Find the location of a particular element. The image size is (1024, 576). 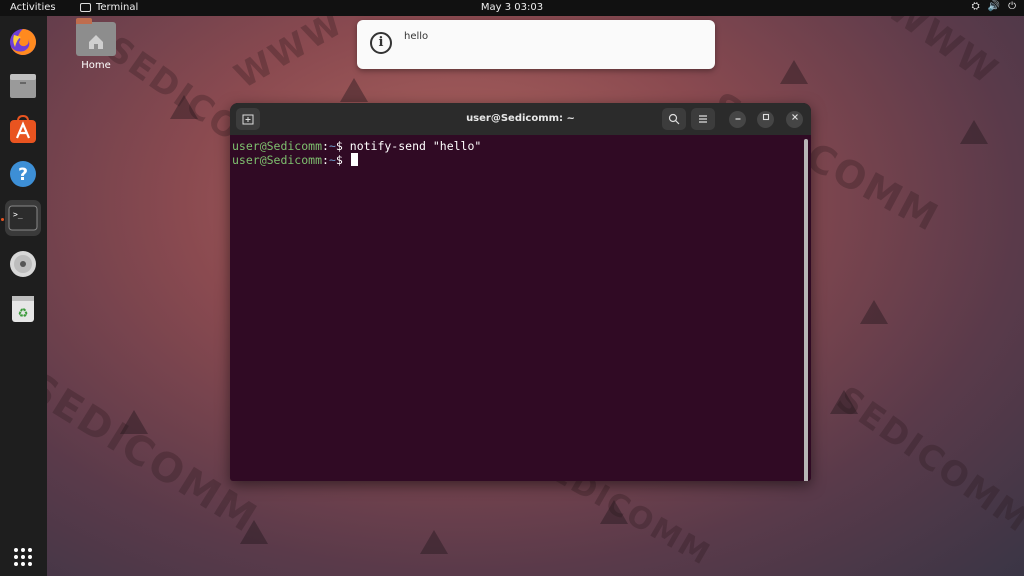

software-icon is located at coordinates (23, 129).